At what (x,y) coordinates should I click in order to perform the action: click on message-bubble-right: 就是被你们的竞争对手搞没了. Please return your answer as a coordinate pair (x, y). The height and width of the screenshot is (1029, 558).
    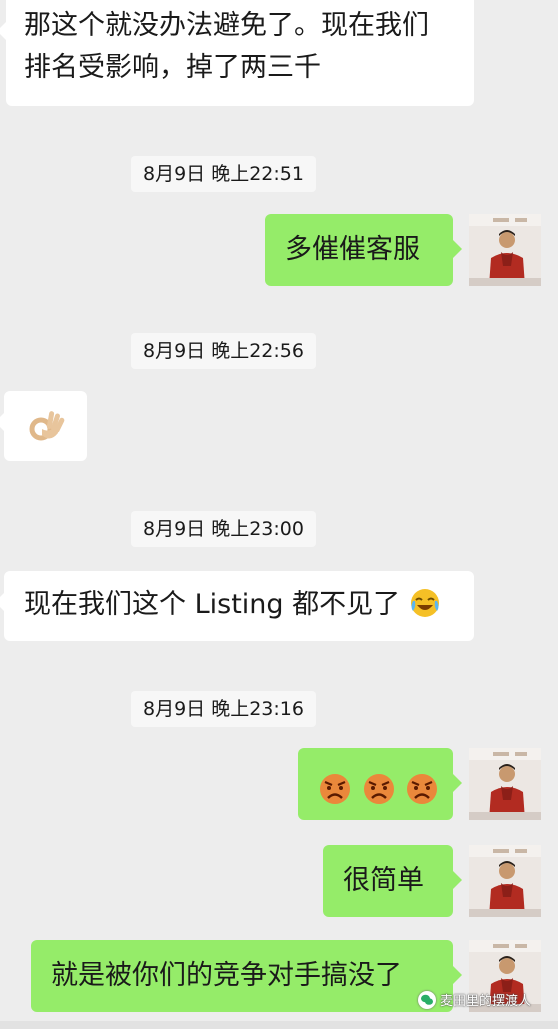
    Looking at the image, I should click on (246, 976).